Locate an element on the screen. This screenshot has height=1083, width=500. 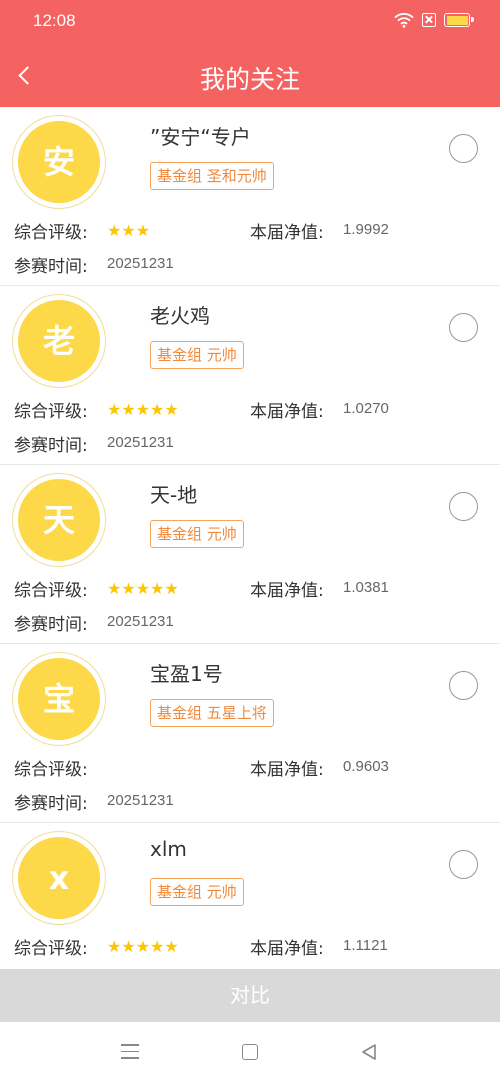
sim-x-icon is located at coordinates (429, 20).